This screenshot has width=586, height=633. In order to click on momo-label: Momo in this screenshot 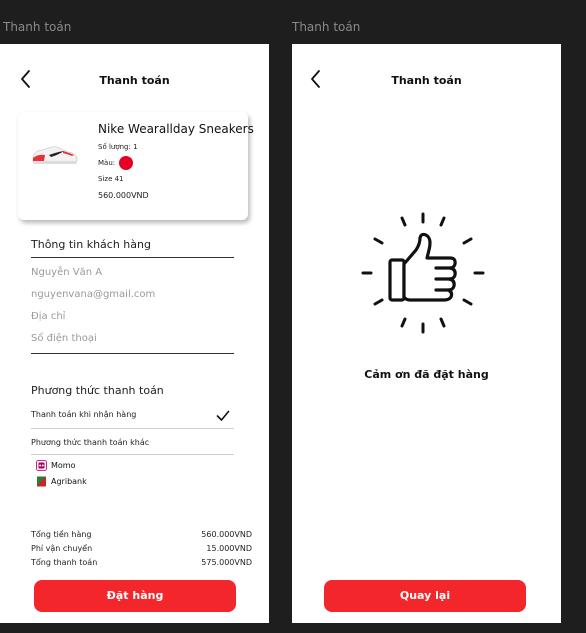, I will do `click(63, 465)`.